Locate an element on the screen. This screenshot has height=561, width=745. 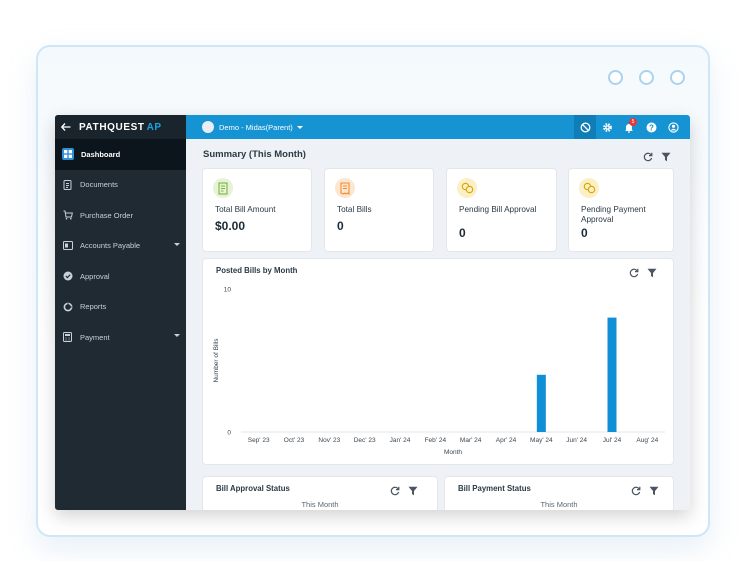
x-tick-label: Sep' 23 is located at coordinates (259, 440).